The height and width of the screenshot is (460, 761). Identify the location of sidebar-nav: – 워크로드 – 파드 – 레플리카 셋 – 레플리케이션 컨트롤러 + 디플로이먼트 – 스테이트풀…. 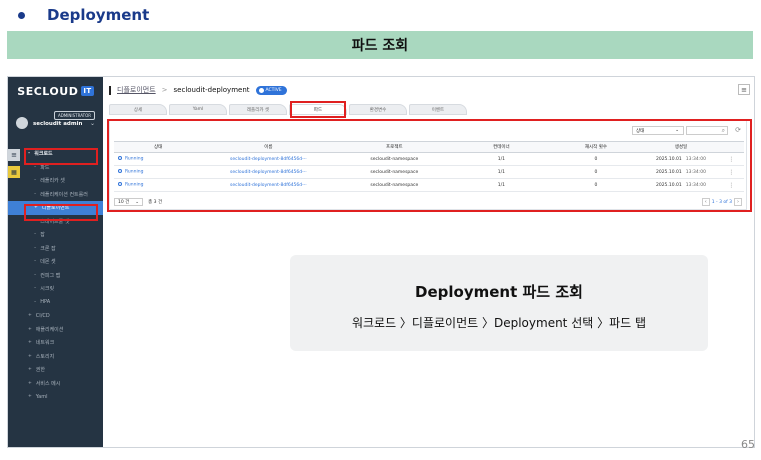
(55, 275).